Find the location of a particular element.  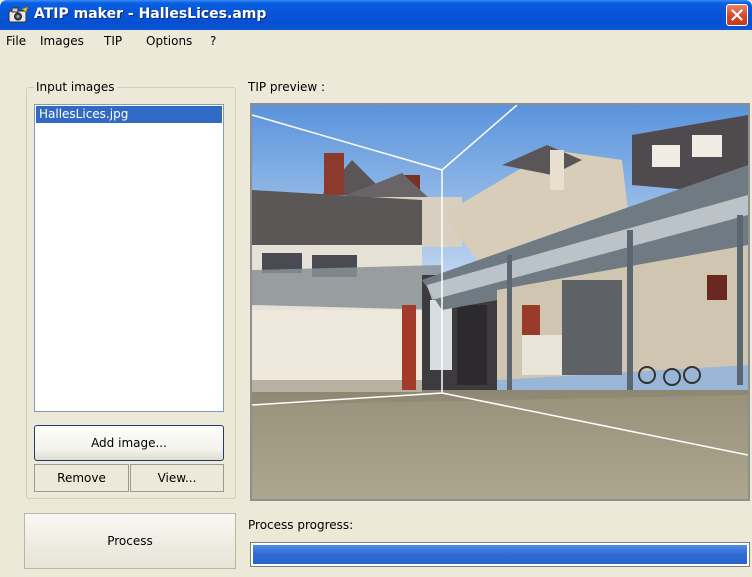

process-label: Process is located at coordinates (130, 541).